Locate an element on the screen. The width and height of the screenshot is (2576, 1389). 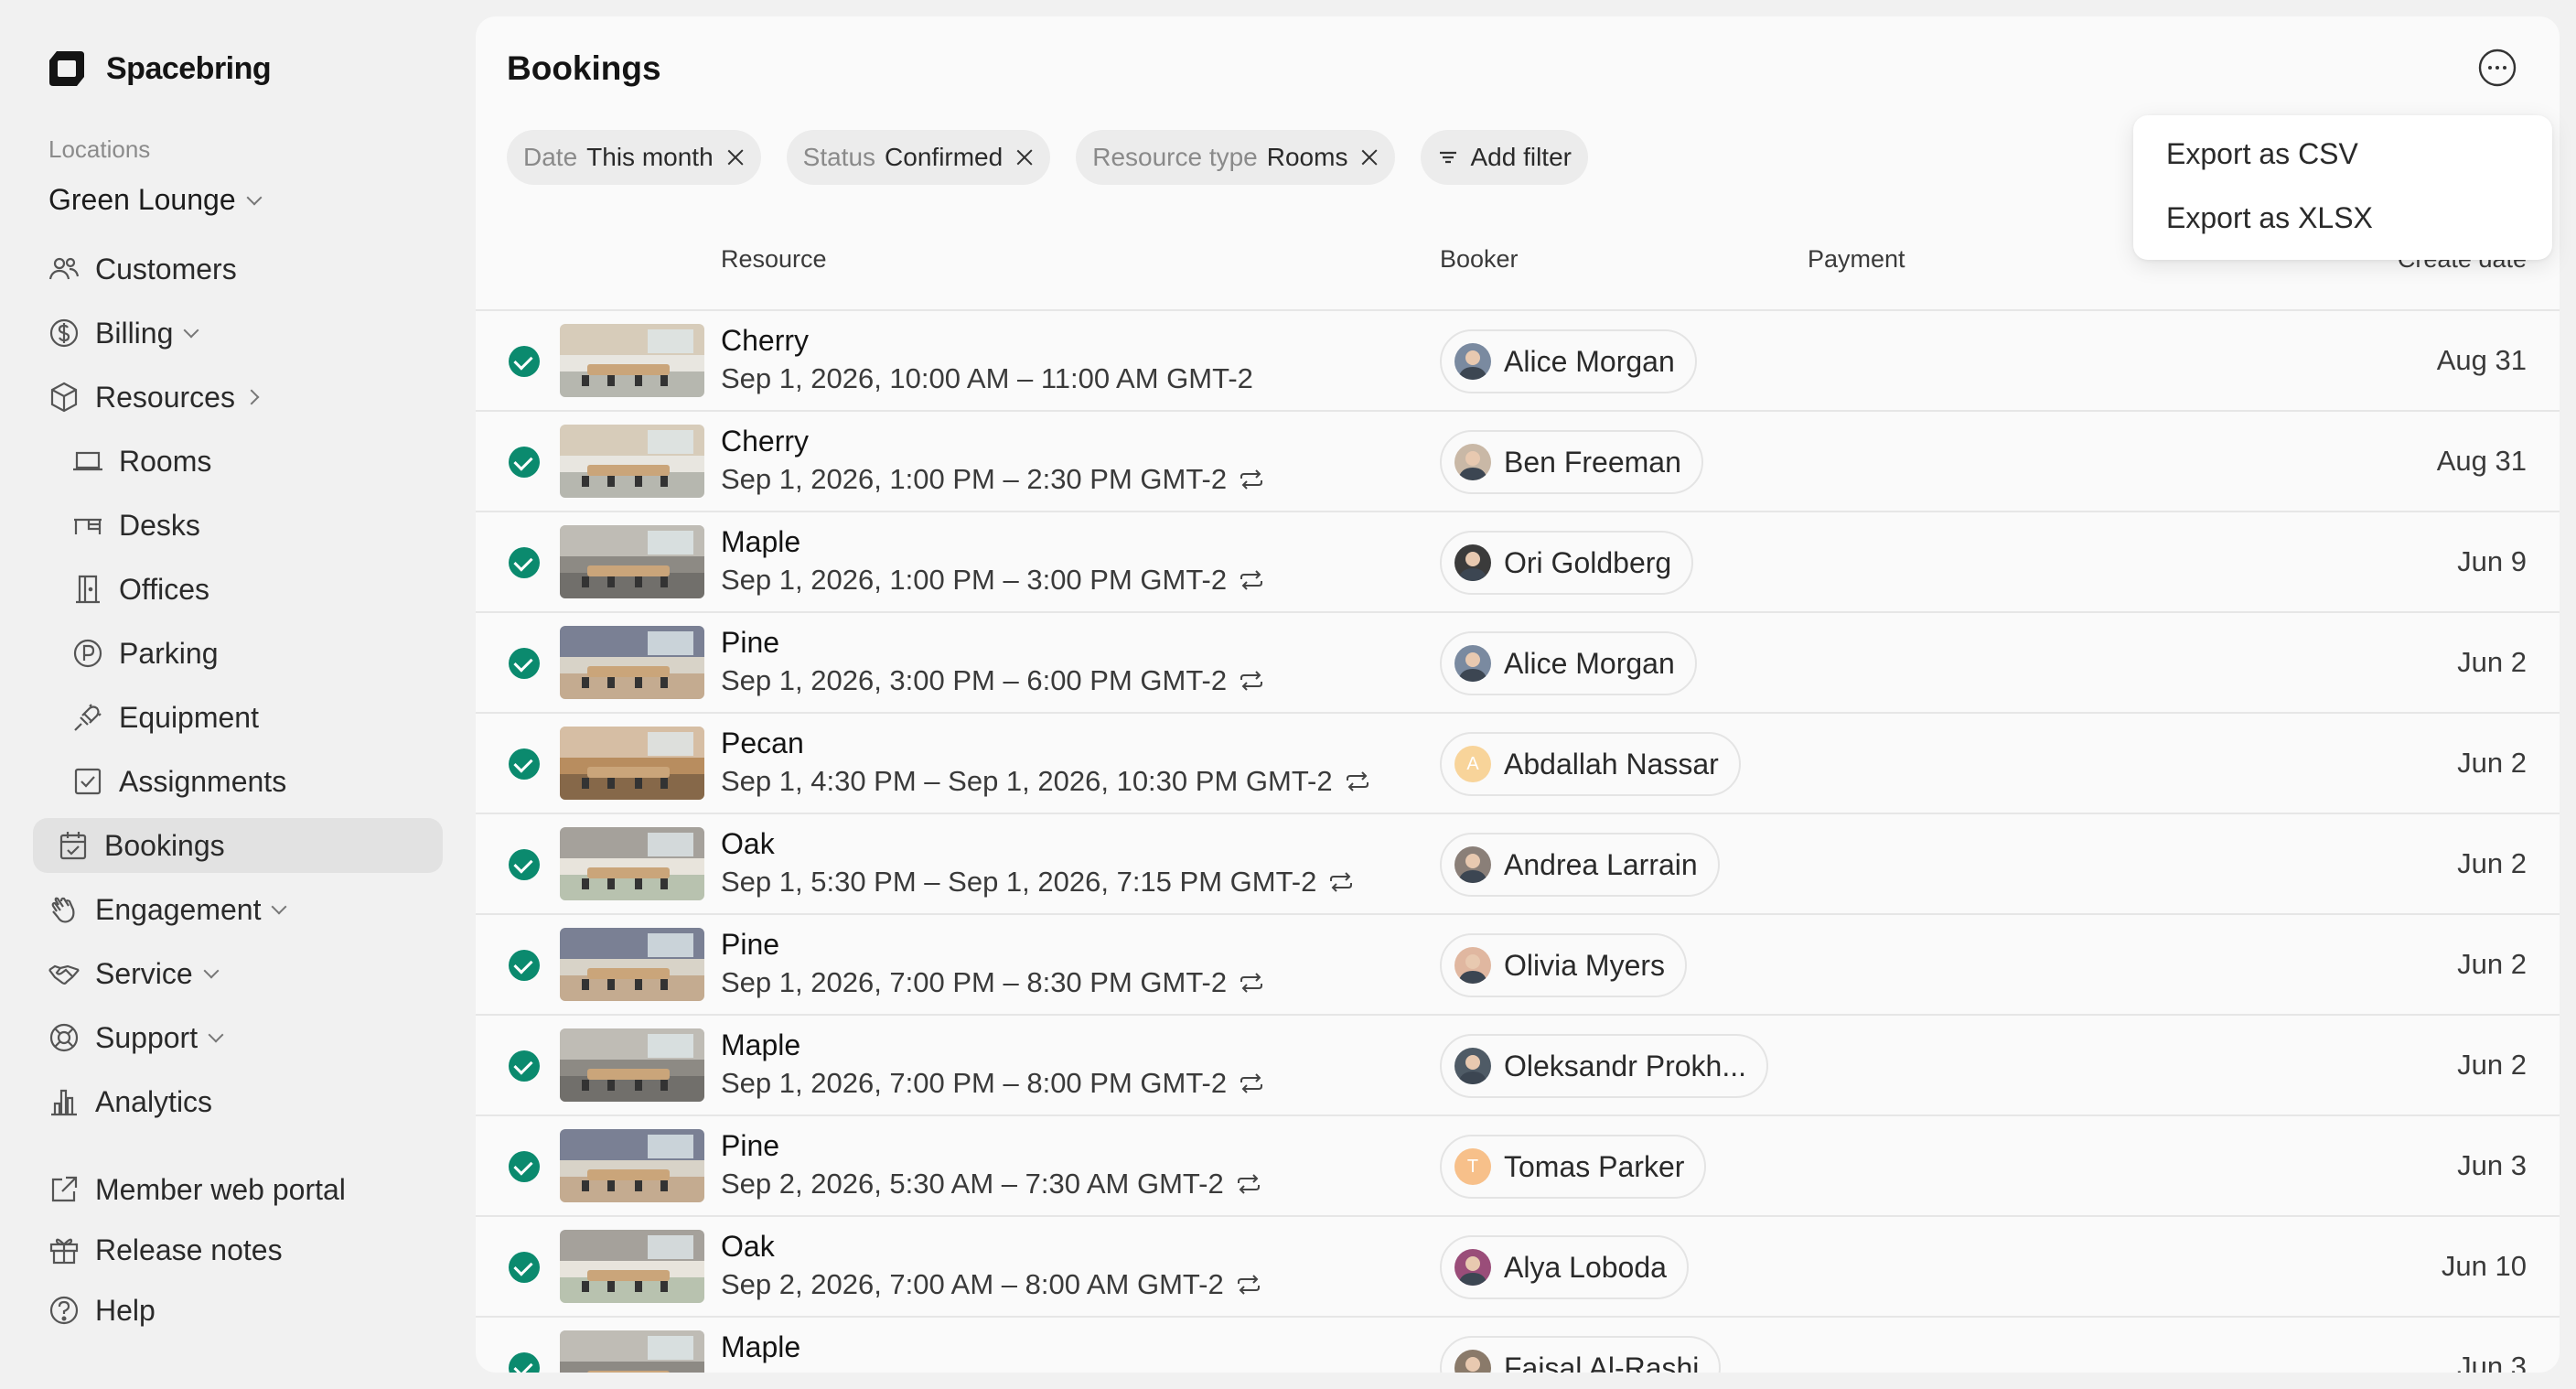
sidebar-item-parking: Parking is located at coordinates (138, 654).